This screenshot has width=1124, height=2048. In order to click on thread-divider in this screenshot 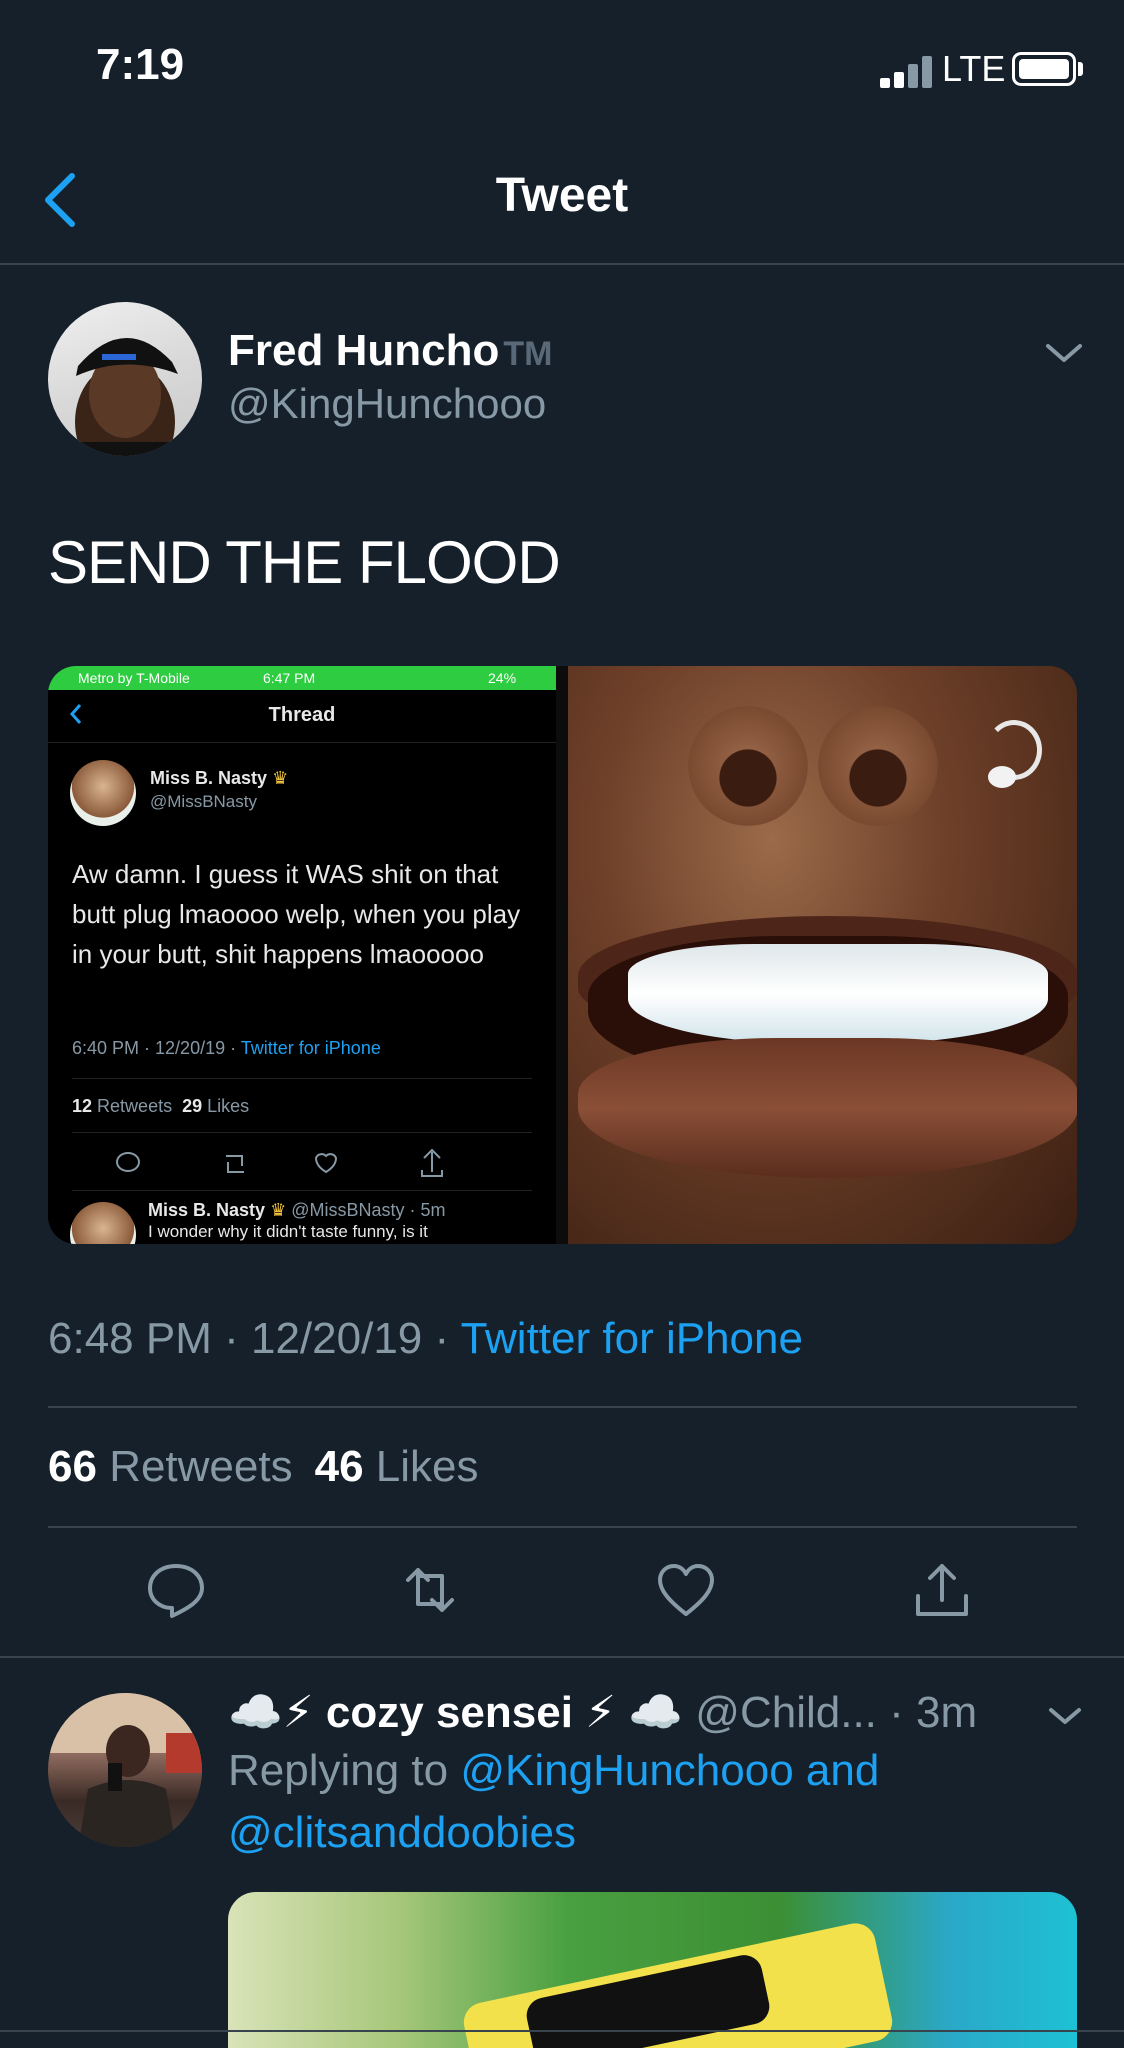, I will do `click(562, 1657)`.